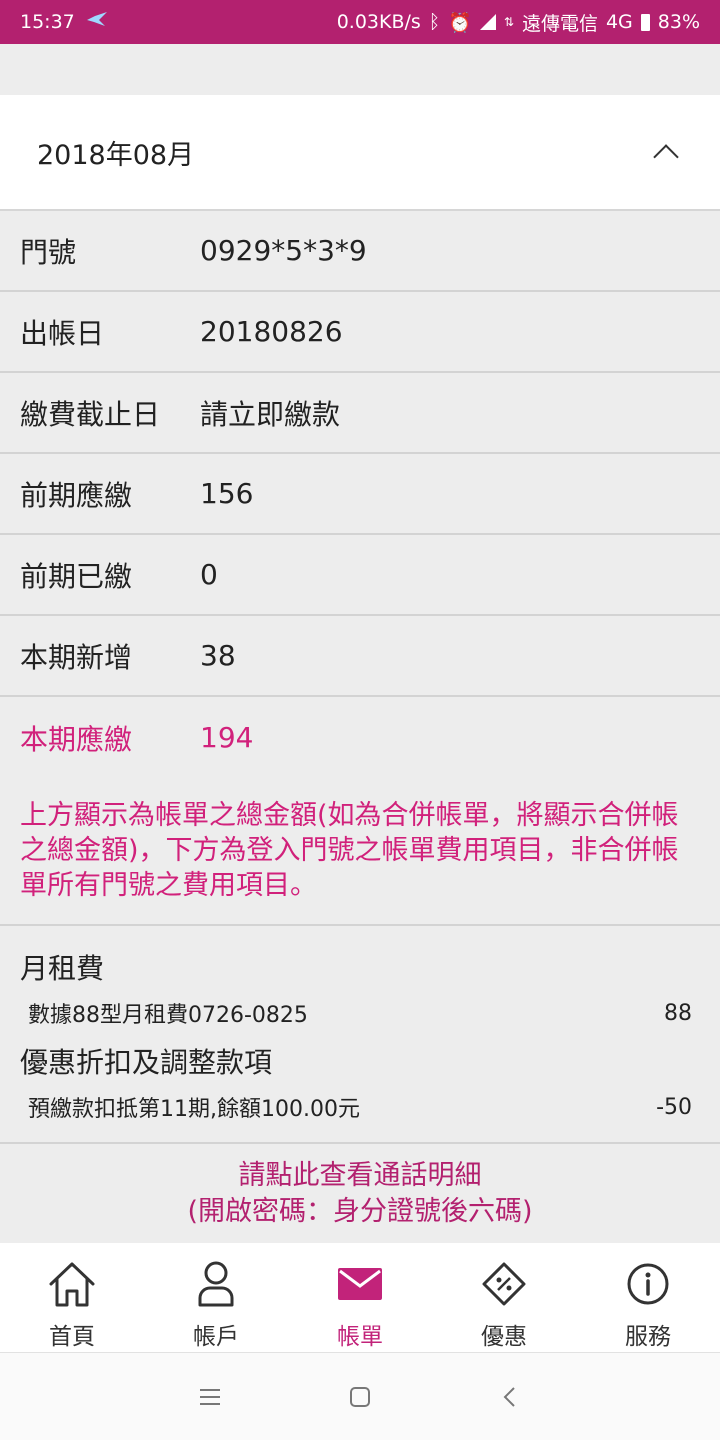 The width and height of the screenshot is (720, 1440). I want to click on alarm-icon: ⏰, so click(460, 22).